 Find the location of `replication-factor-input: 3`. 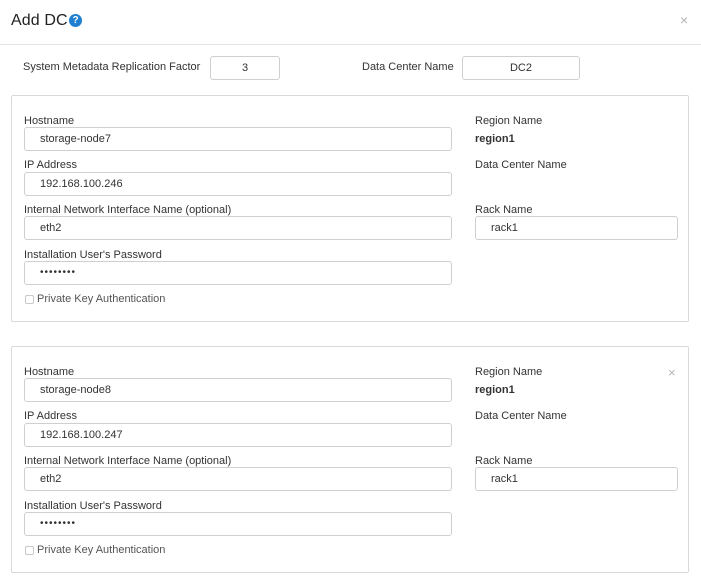

replication-factor-input: 3 is located at coordinates (245, 68).